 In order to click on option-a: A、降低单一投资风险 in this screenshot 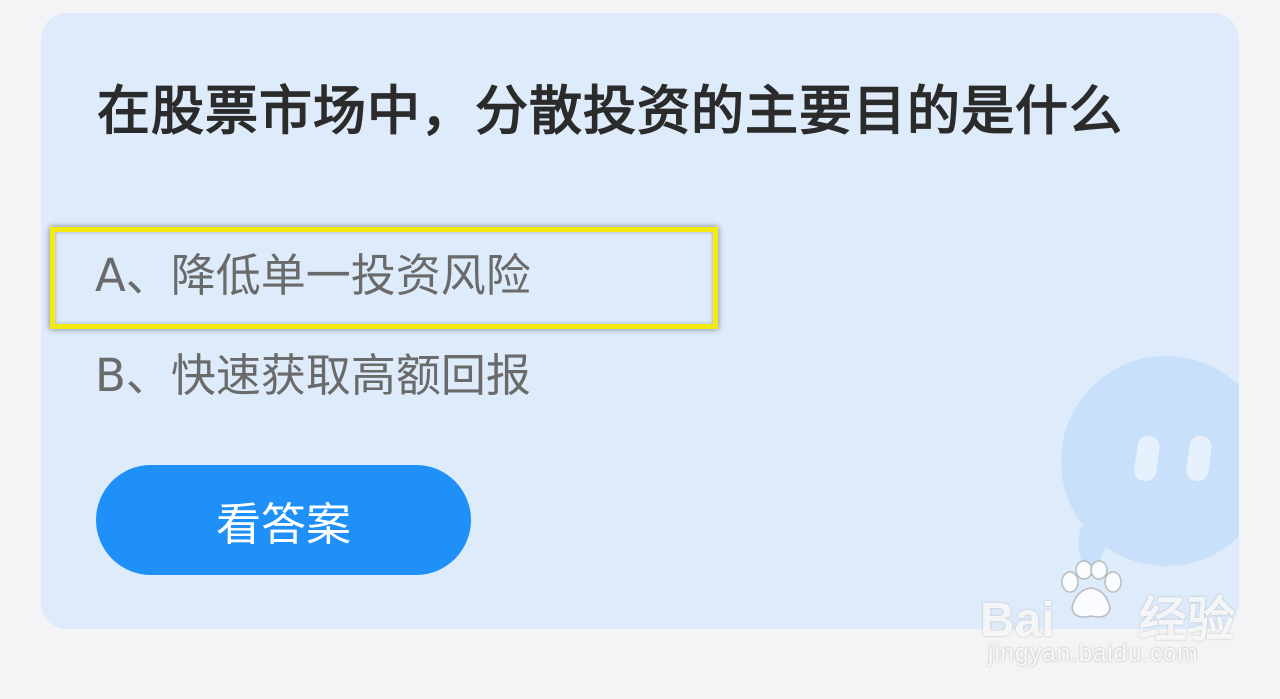, I will do `click(313, 276)`.